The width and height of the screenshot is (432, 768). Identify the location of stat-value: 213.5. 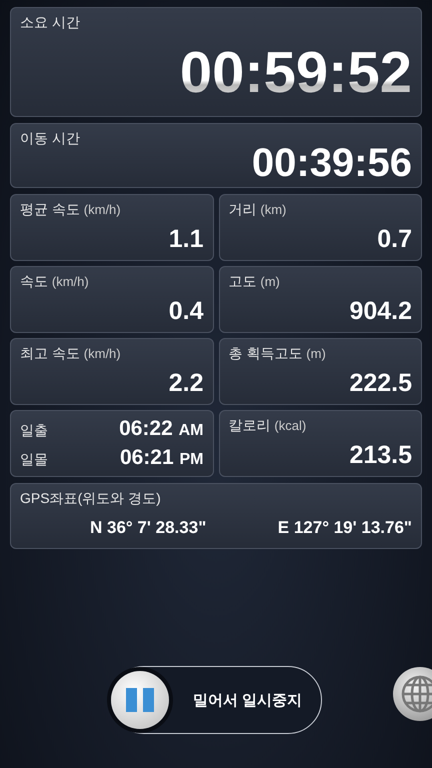
(380, 455).